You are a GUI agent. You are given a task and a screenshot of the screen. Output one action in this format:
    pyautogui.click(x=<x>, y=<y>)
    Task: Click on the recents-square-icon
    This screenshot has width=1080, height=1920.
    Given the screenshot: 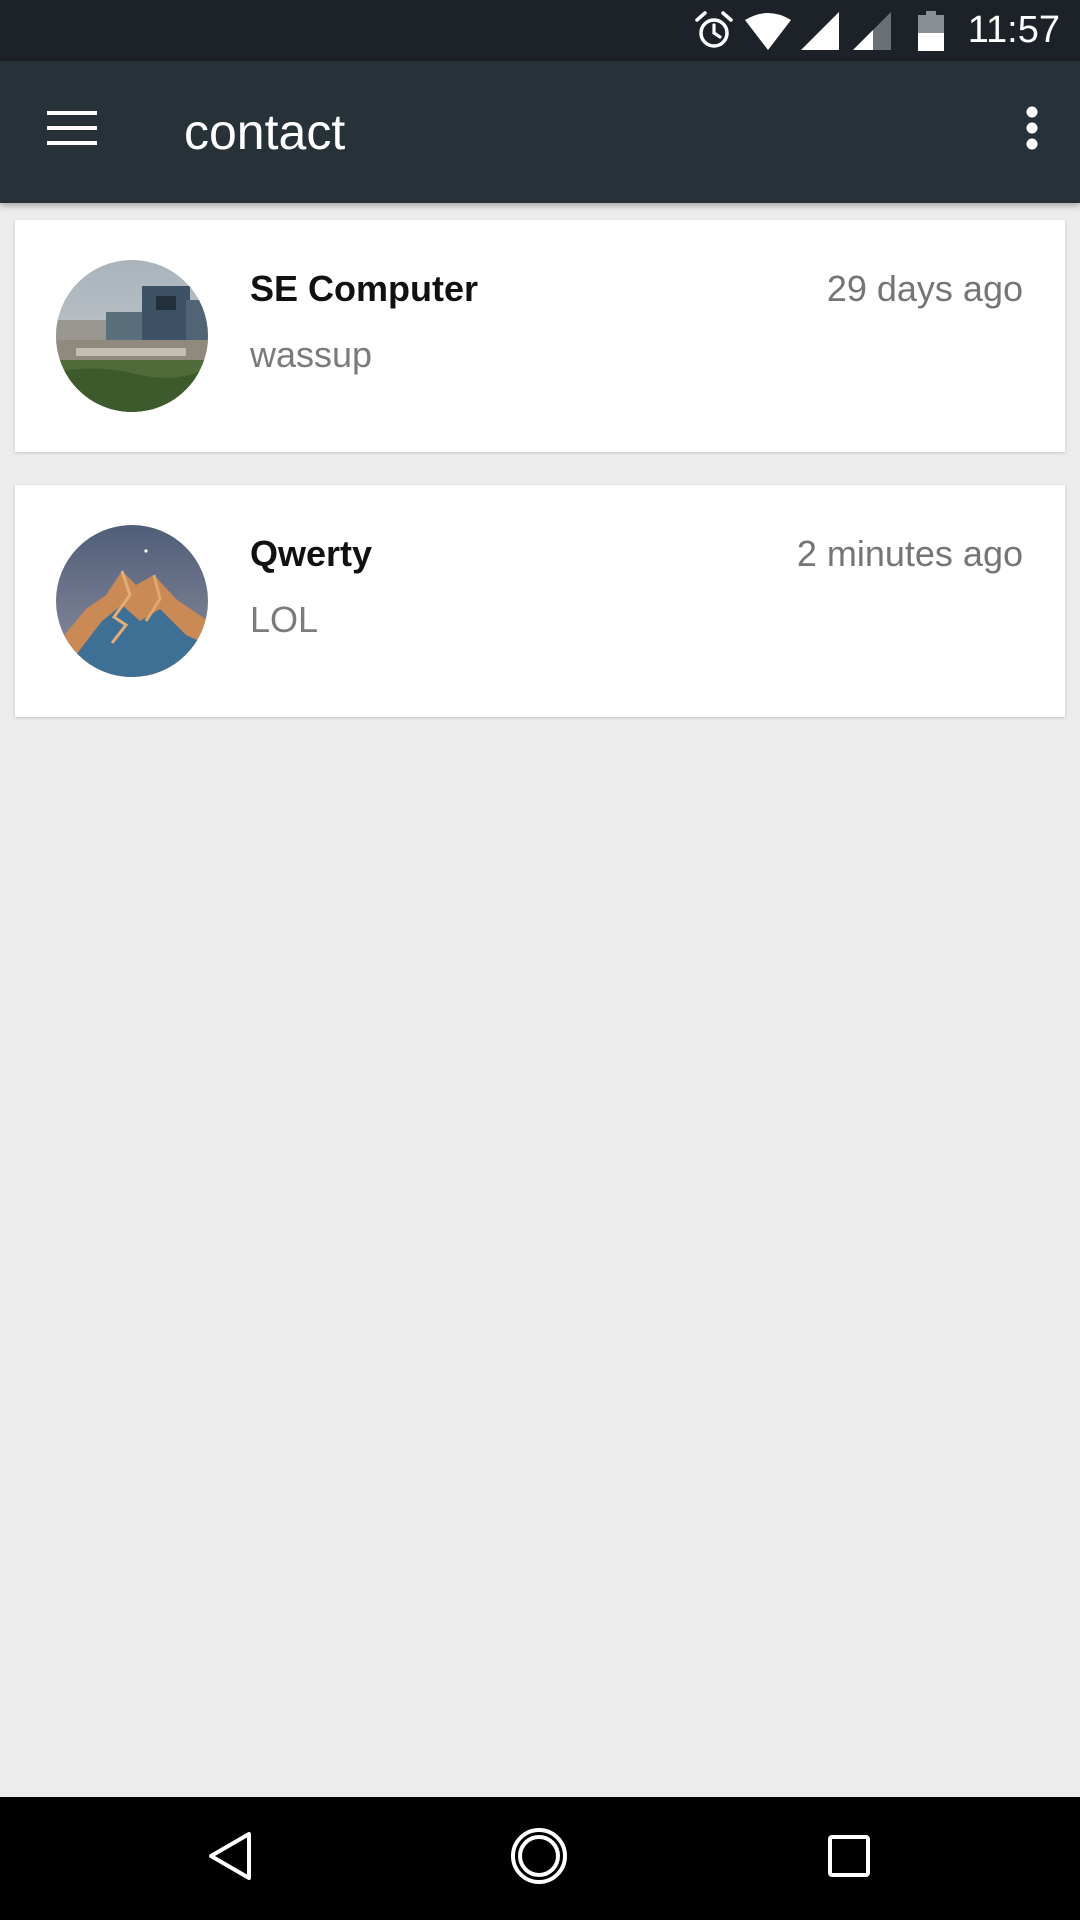 What is the action you would take?
    pyautogui.click(x=849, y=1858)
    